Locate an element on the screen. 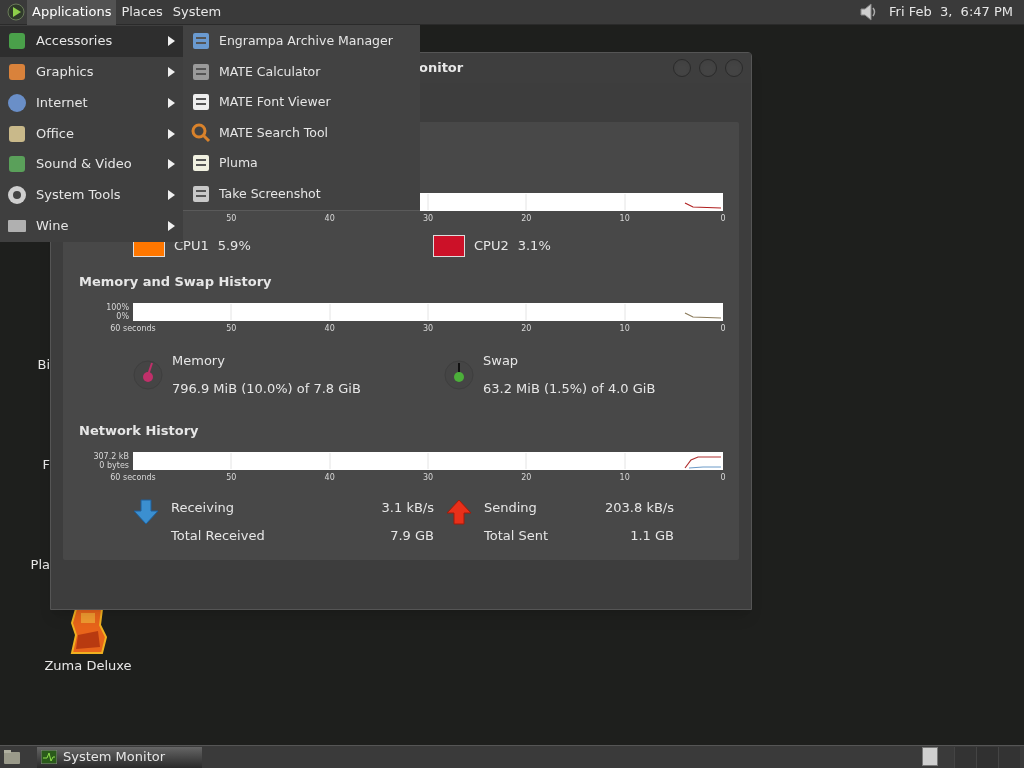 This screenshot has height=768, width=1024. monitor-app-icon is located at coordinates (49, 757).